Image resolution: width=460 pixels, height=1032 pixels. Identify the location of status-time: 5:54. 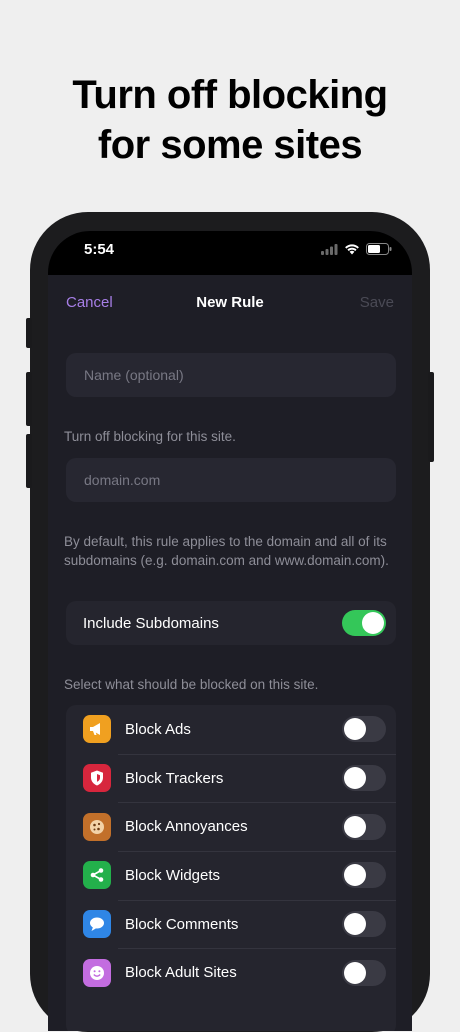
(99, 249).